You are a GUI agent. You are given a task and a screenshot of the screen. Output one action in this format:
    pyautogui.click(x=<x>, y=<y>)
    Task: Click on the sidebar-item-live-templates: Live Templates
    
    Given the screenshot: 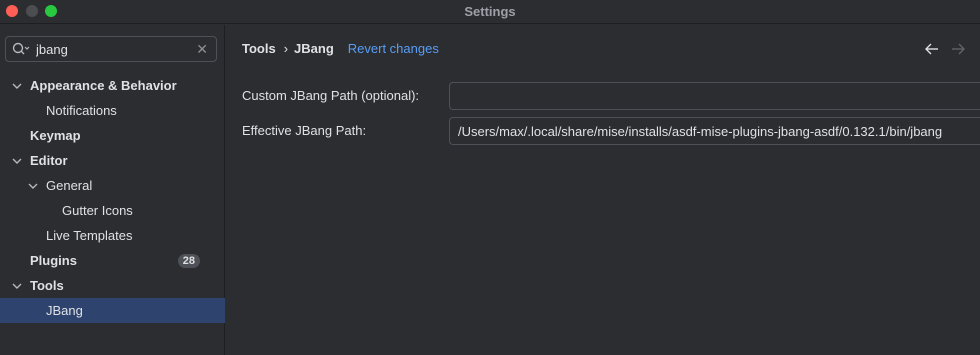 What is the action you would take?
    pyautogui.click(x=112, y=235)
    